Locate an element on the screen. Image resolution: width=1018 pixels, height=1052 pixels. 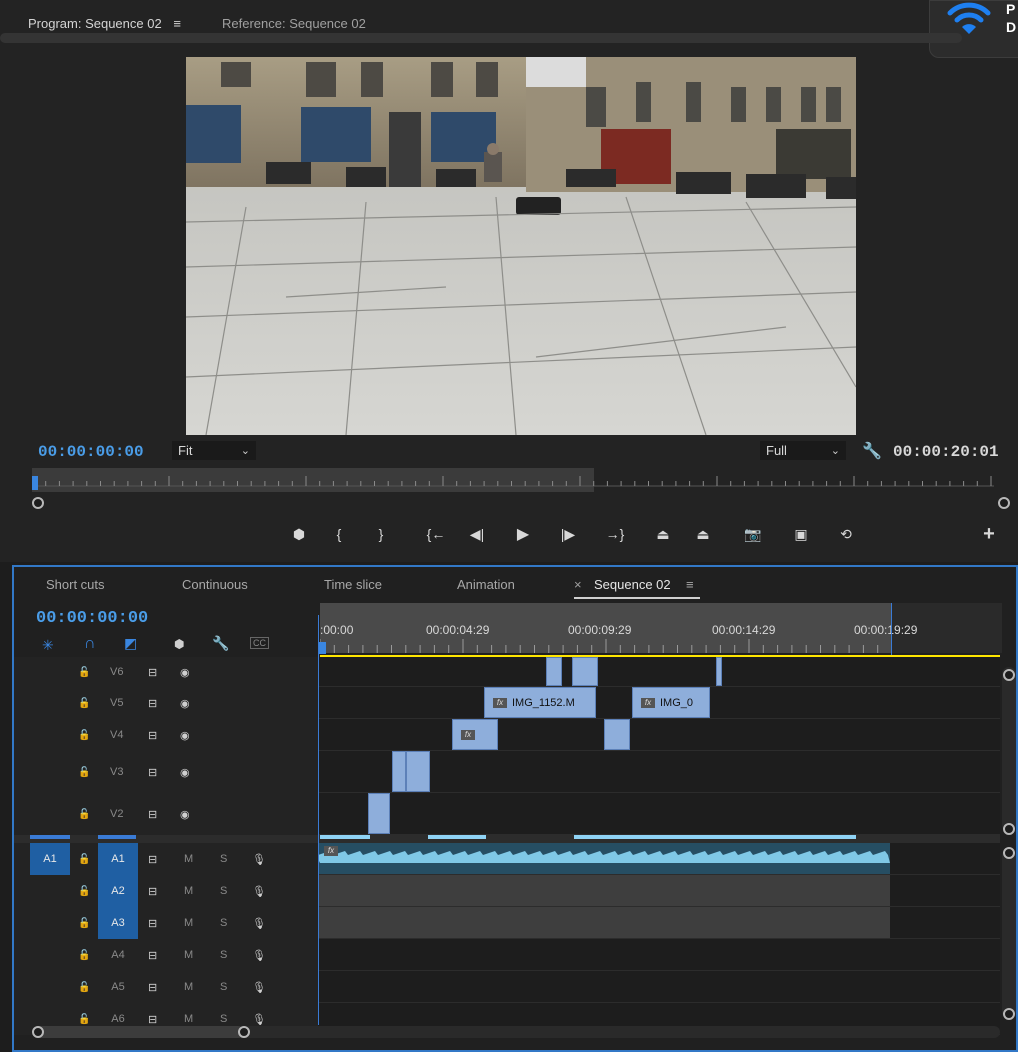
add-marker-button: ⬢ is located at coordinates (299, 534).